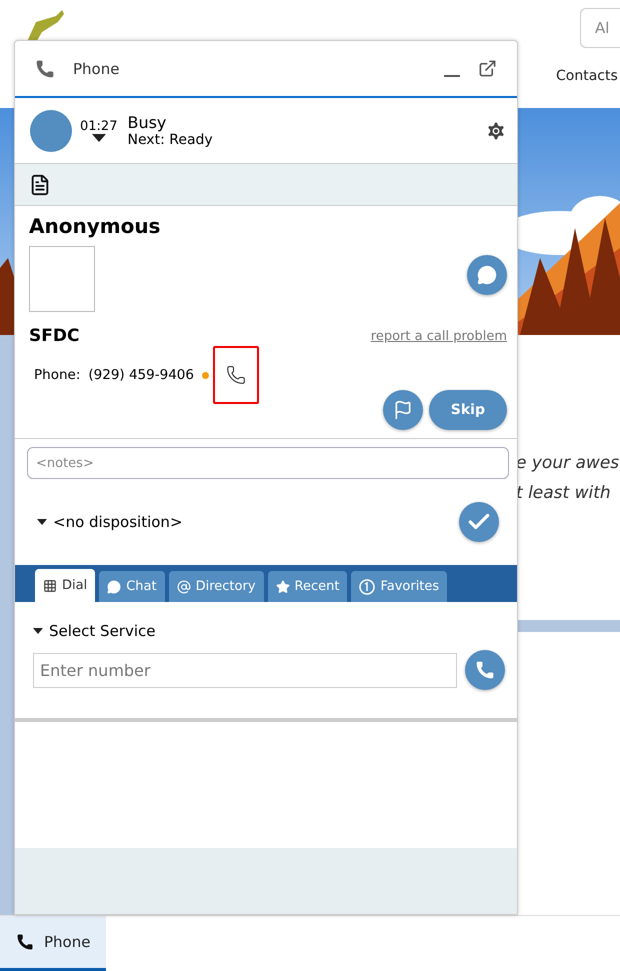  What do you see at coordinates (51, 131) in the screenshot?
I see `avatar` at bounding box center [51, 131].